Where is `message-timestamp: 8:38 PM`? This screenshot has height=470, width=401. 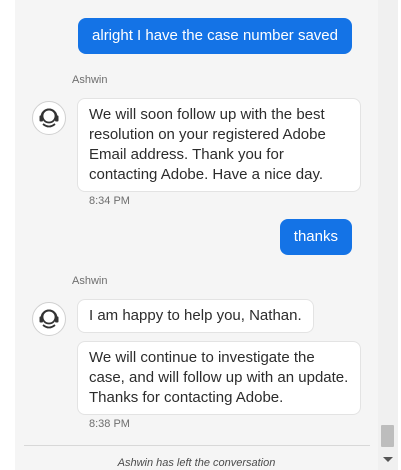
message-timestamp: 8:38 PM is located at coordinates (109, 424).